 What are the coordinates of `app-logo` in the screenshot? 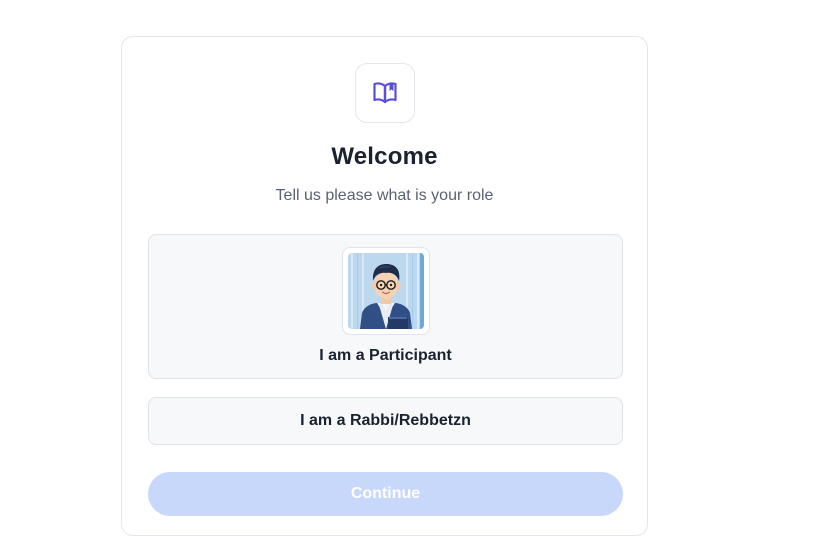 It's located at (385, 93).